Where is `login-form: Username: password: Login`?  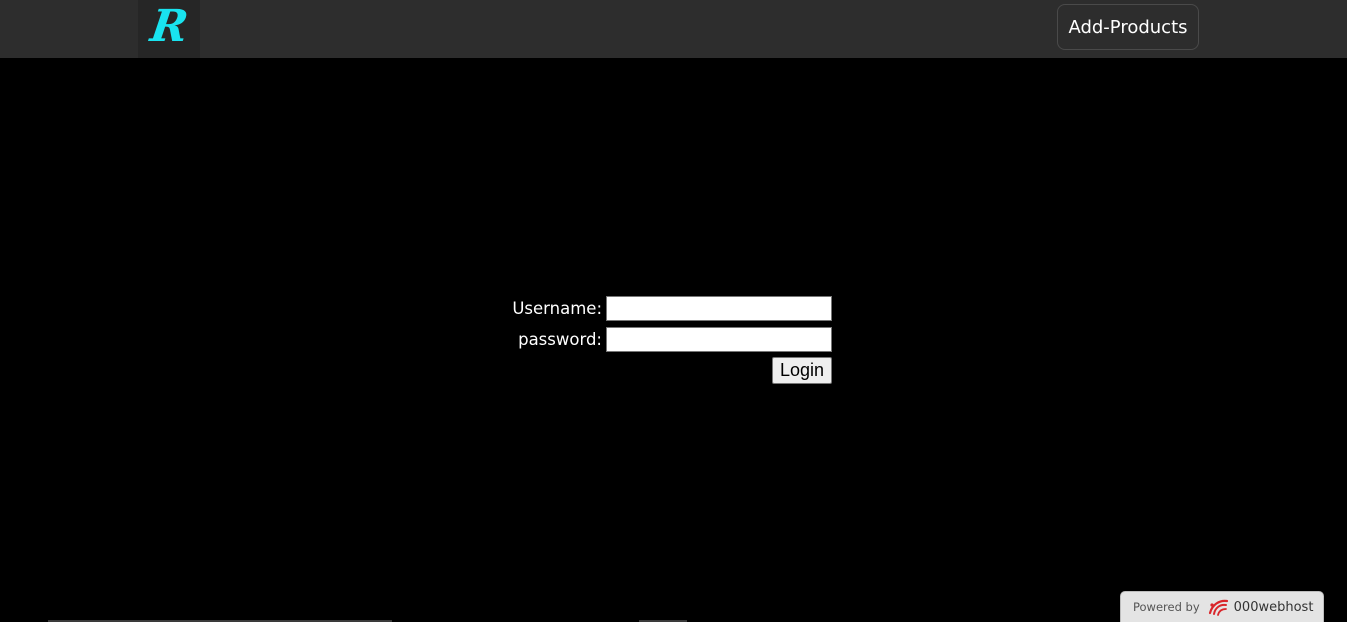
login-form: Username: password: Login is located at coordinates (656, 339).